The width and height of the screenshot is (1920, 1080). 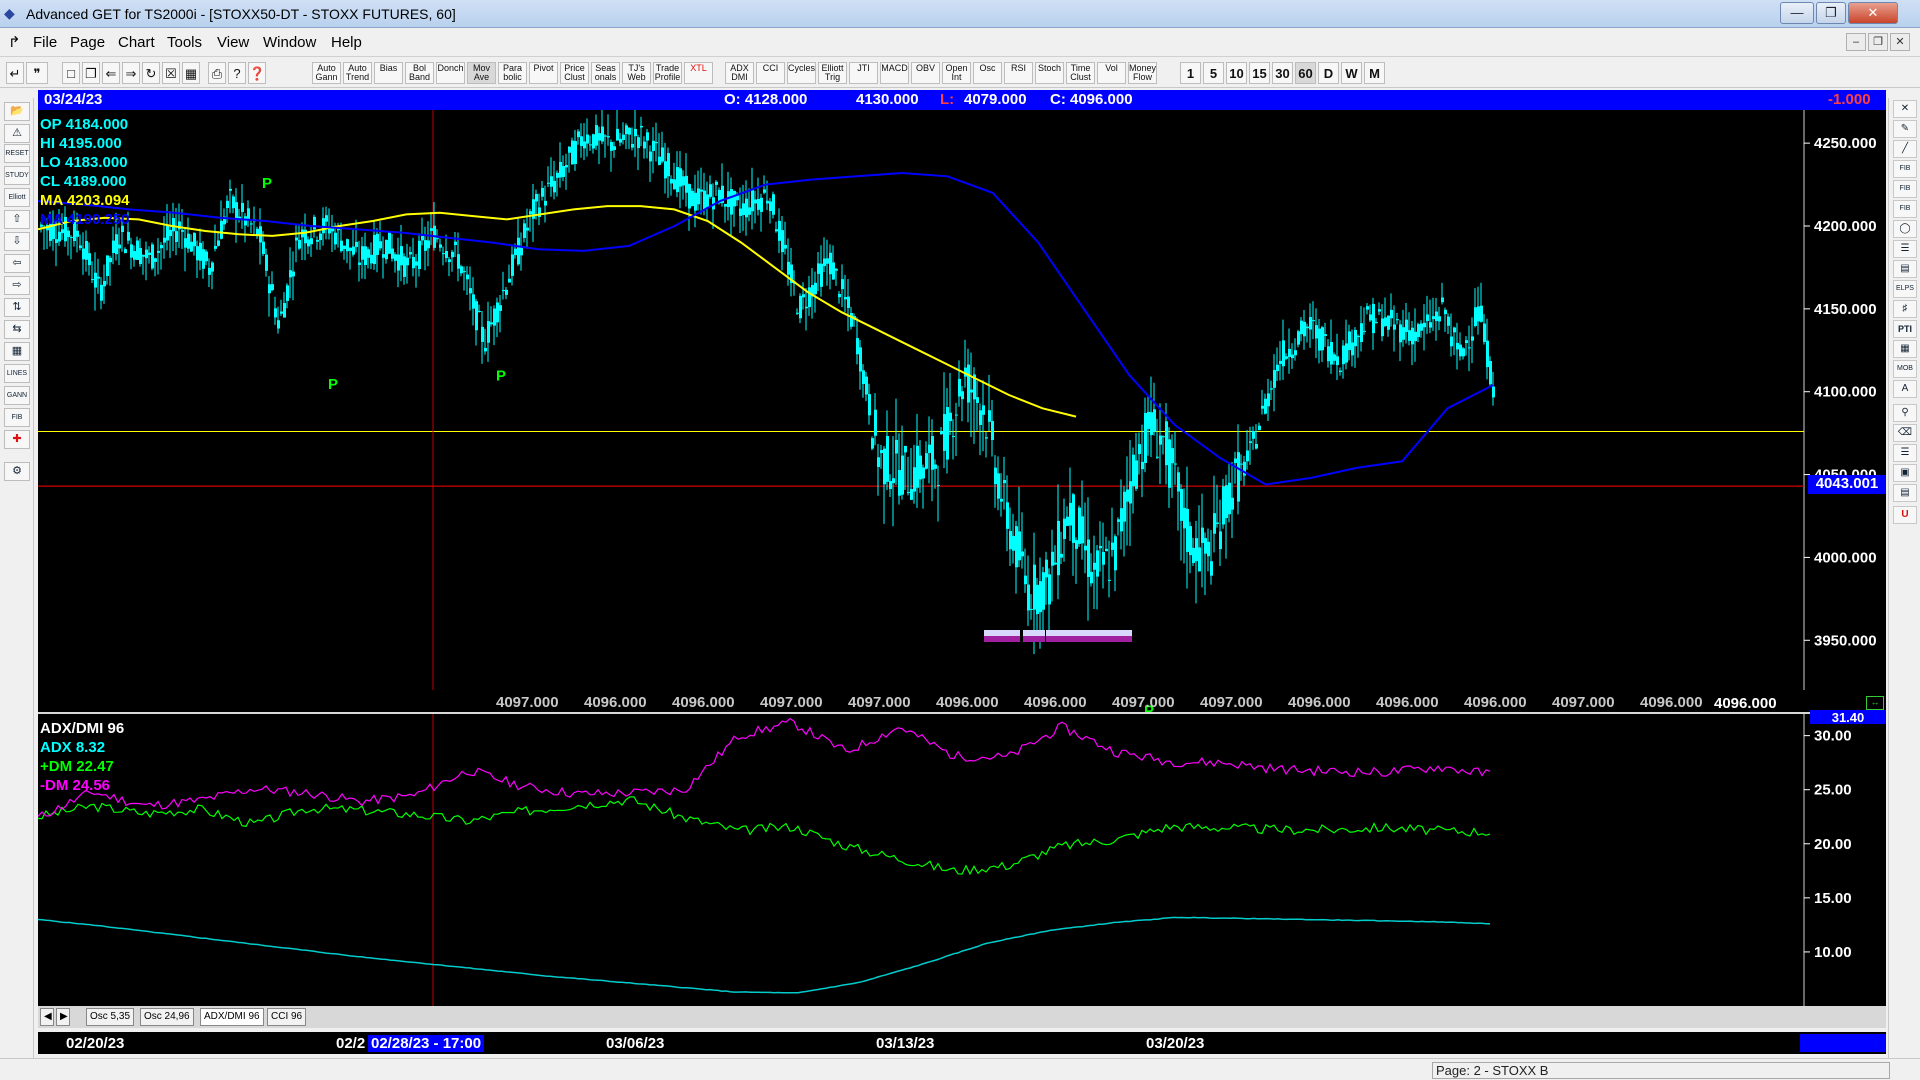 I want to click on study-button: Auto Trend, so click(x=357, y=73).